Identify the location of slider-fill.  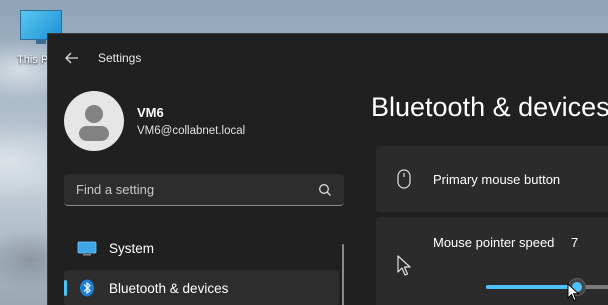
(531, 287).